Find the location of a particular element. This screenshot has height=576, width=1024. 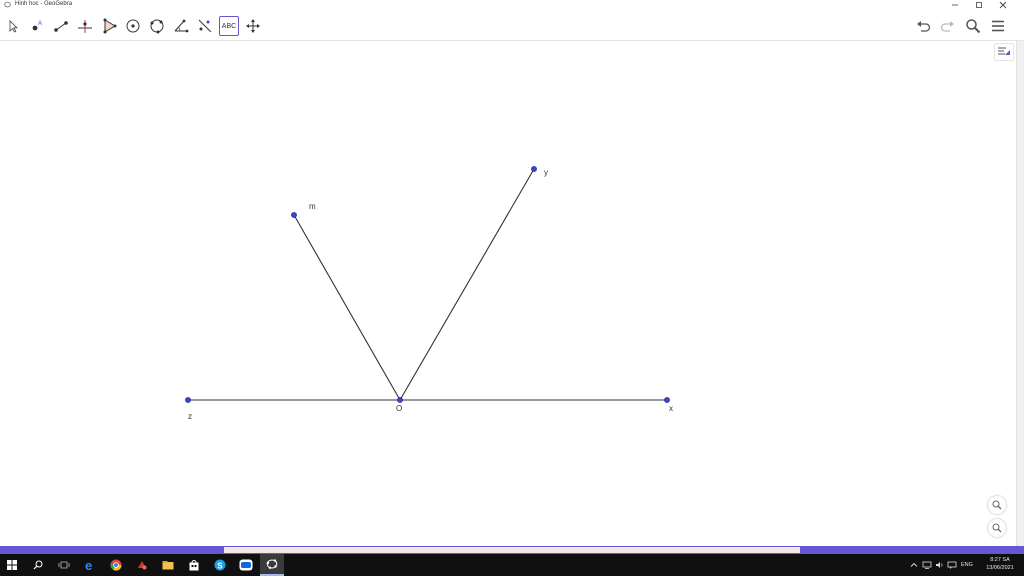

maximize-button is located at coordinates (979, 4).